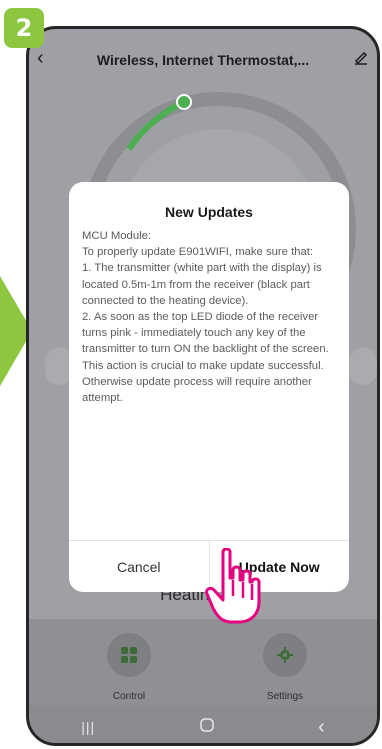 This screenshot has width=382, height=749. I want to click on dial-handle, so click(184, 102).